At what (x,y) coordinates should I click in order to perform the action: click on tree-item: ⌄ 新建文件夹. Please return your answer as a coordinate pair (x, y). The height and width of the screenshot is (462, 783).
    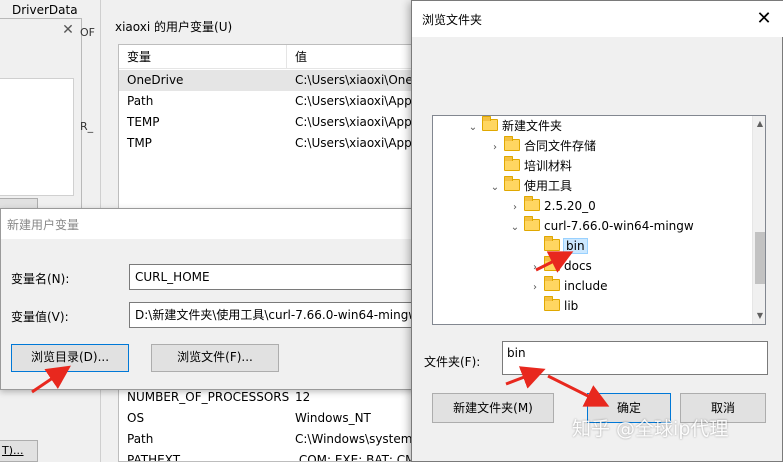
    Looking at the image, I should click on (514, 126).